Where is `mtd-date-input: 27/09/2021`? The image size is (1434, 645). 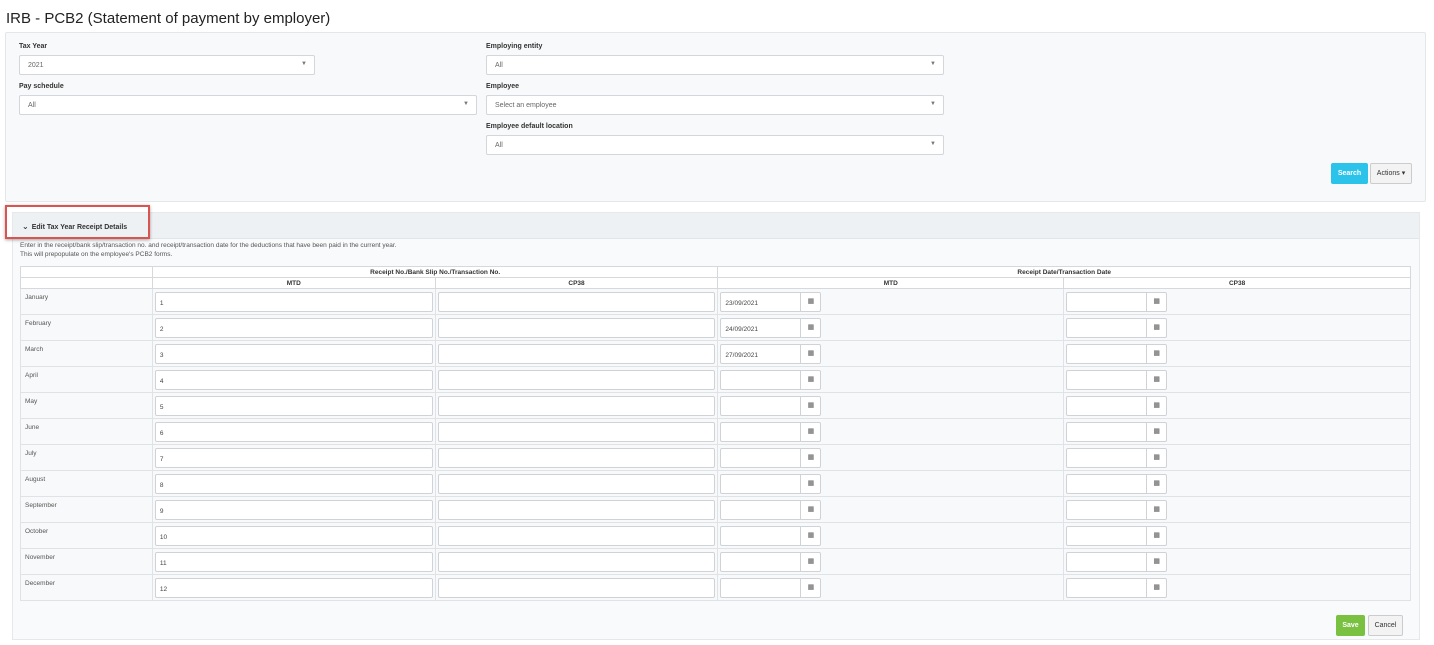
mtd-date-input: 27/09/2021 is located at coordinates (760, 354).